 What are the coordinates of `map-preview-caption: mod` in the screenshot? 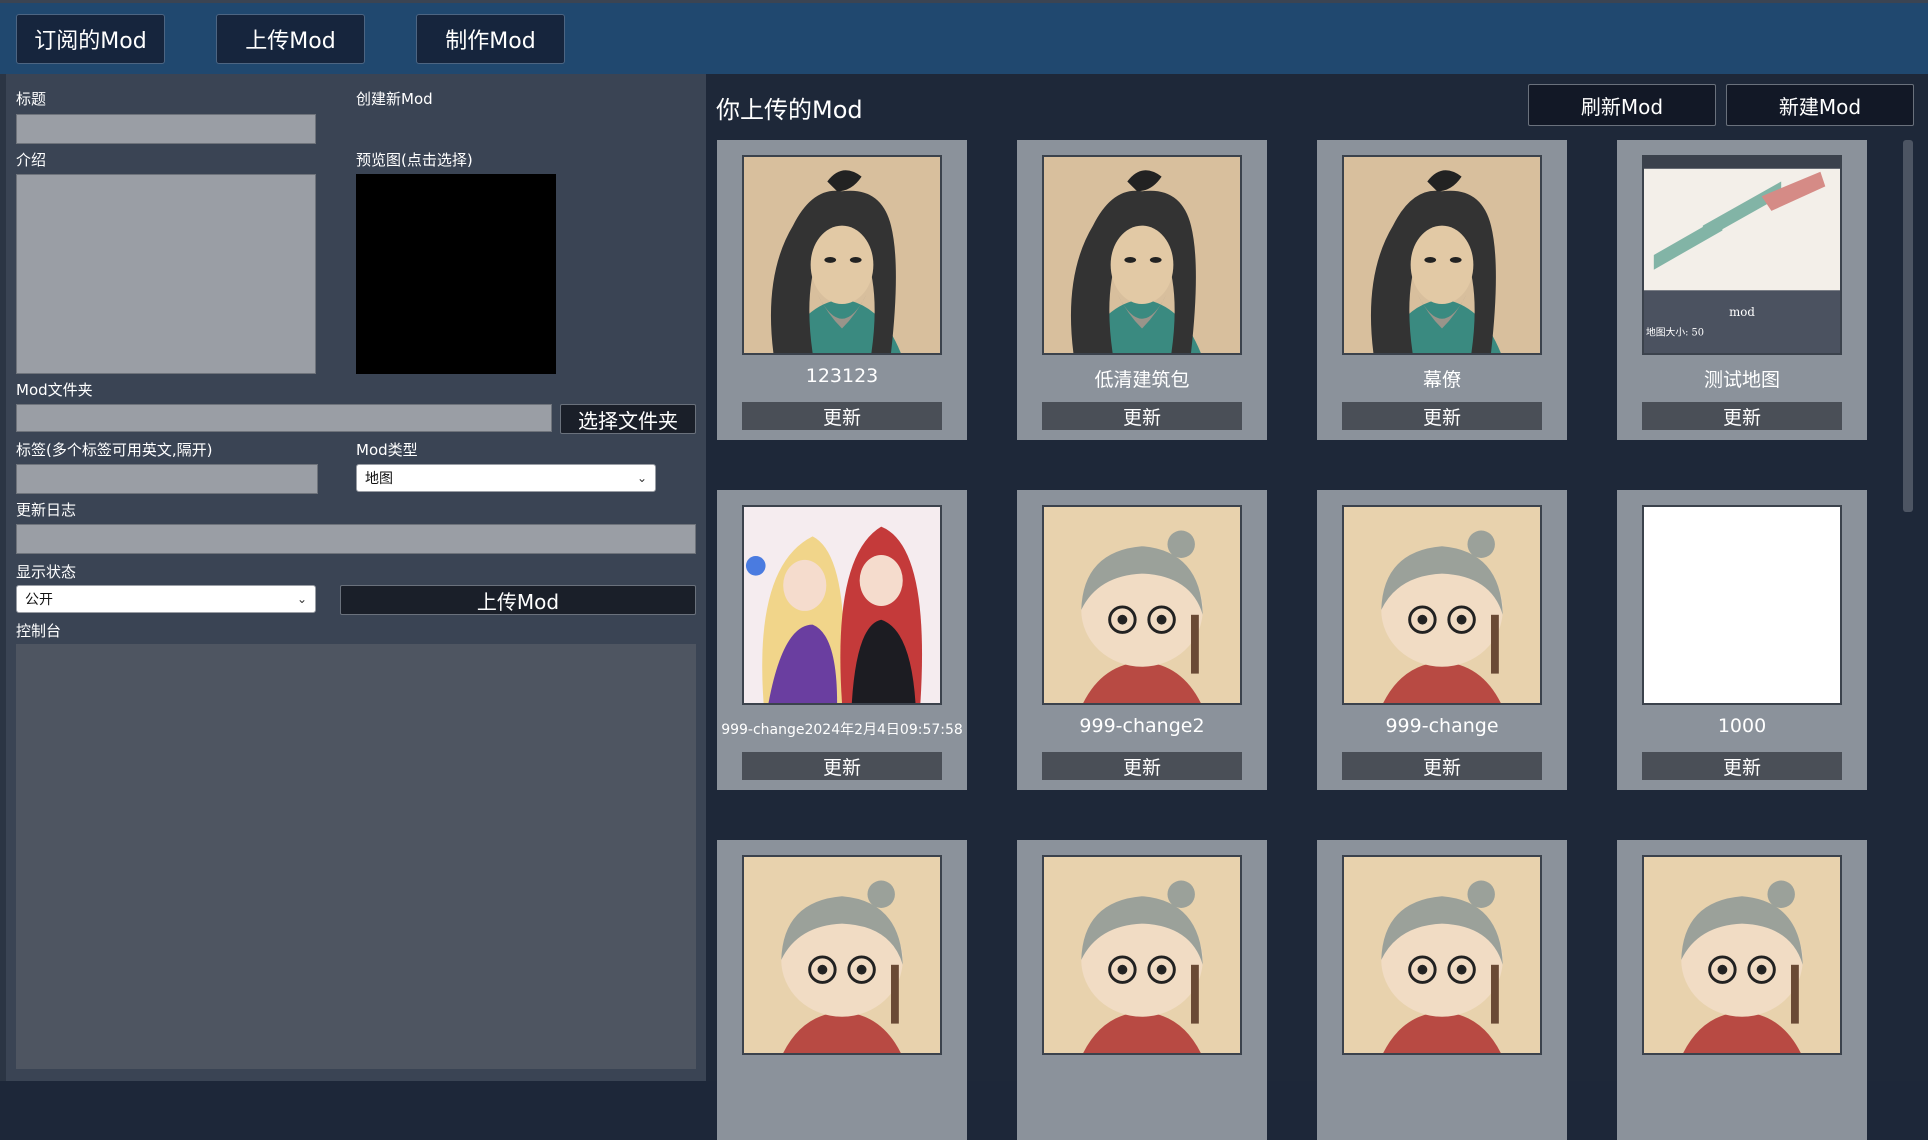 It's located at (1742, 312).